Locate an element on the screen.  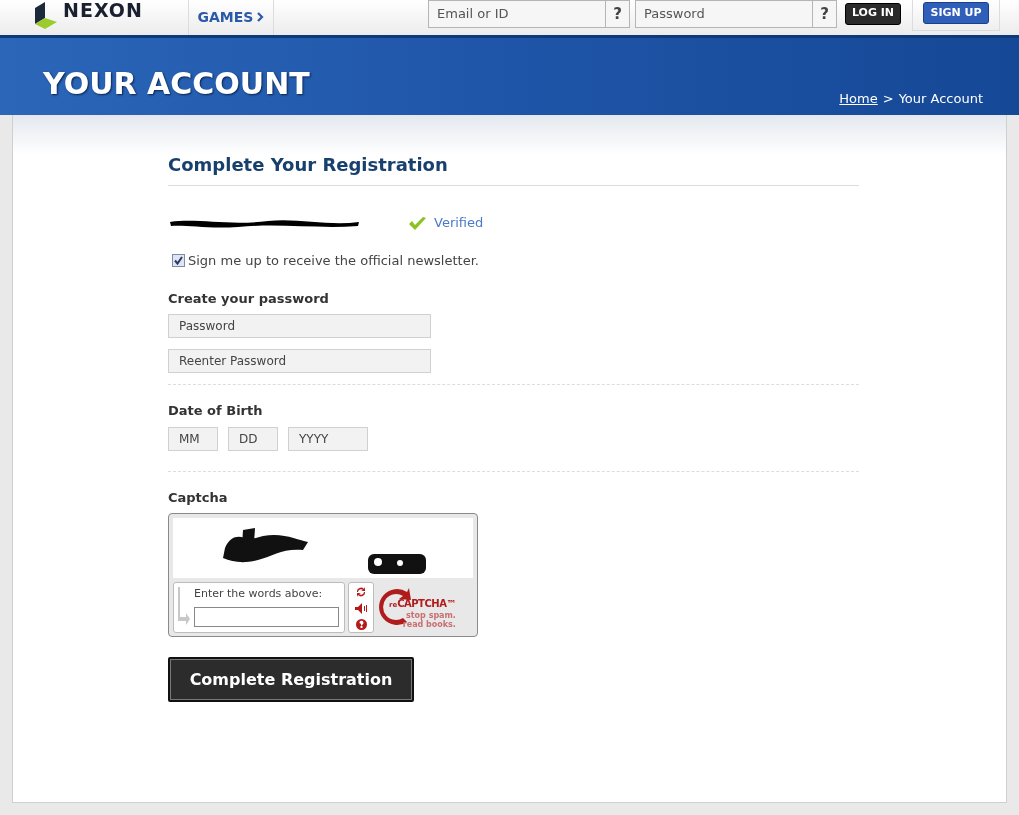
verified-status: Verified is located at coordinates (459, 223).